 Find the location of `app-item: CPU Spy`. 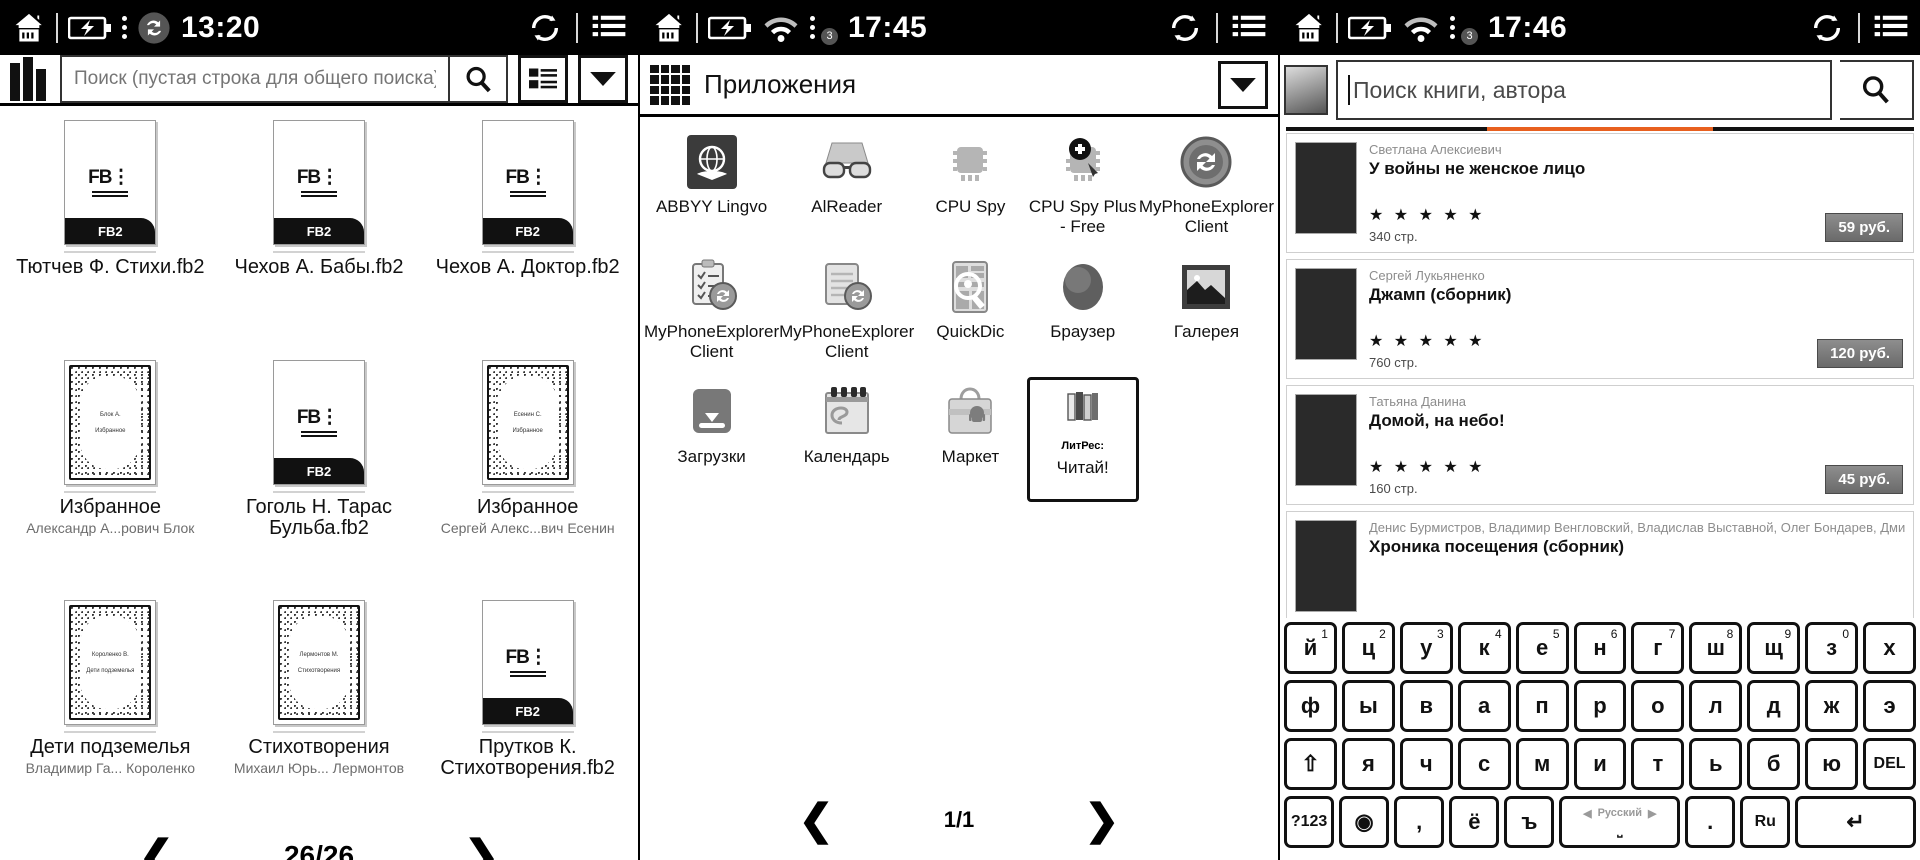

app-item: CPU Spy is located at coordinates (970, 189).